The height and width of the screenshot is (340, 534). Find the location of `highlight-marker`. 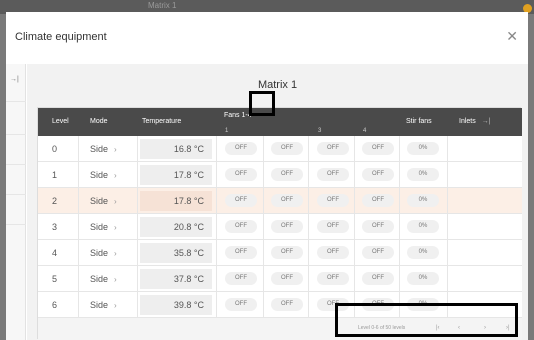

highlight-marker is located at coordinates (426, 320).